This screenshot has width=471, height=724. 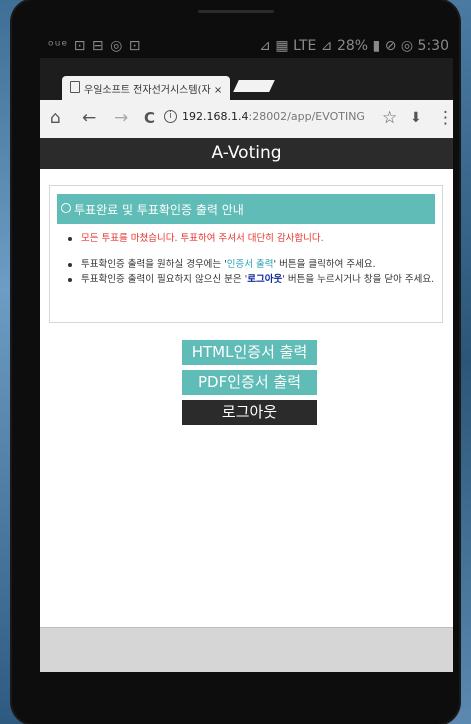 What do you see at coordinates (75, 87) in the screenshot?
I see `document-icon` at bounding box center [75, 87].